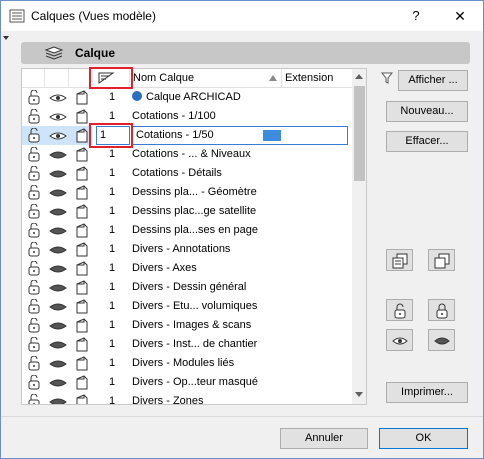 The width and height of the screenshot is (484, 459). I want to click on scroll-thumb, so click(359, 133).